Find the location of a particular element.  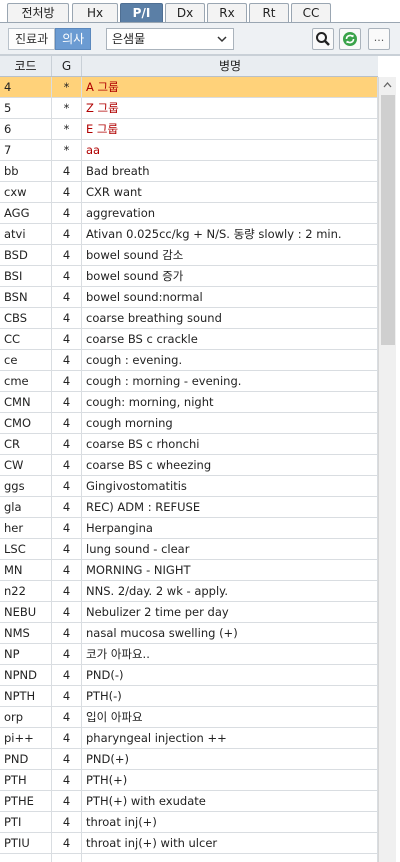

tab-history-orders: 전처방 is located at coordinates (38, 12).